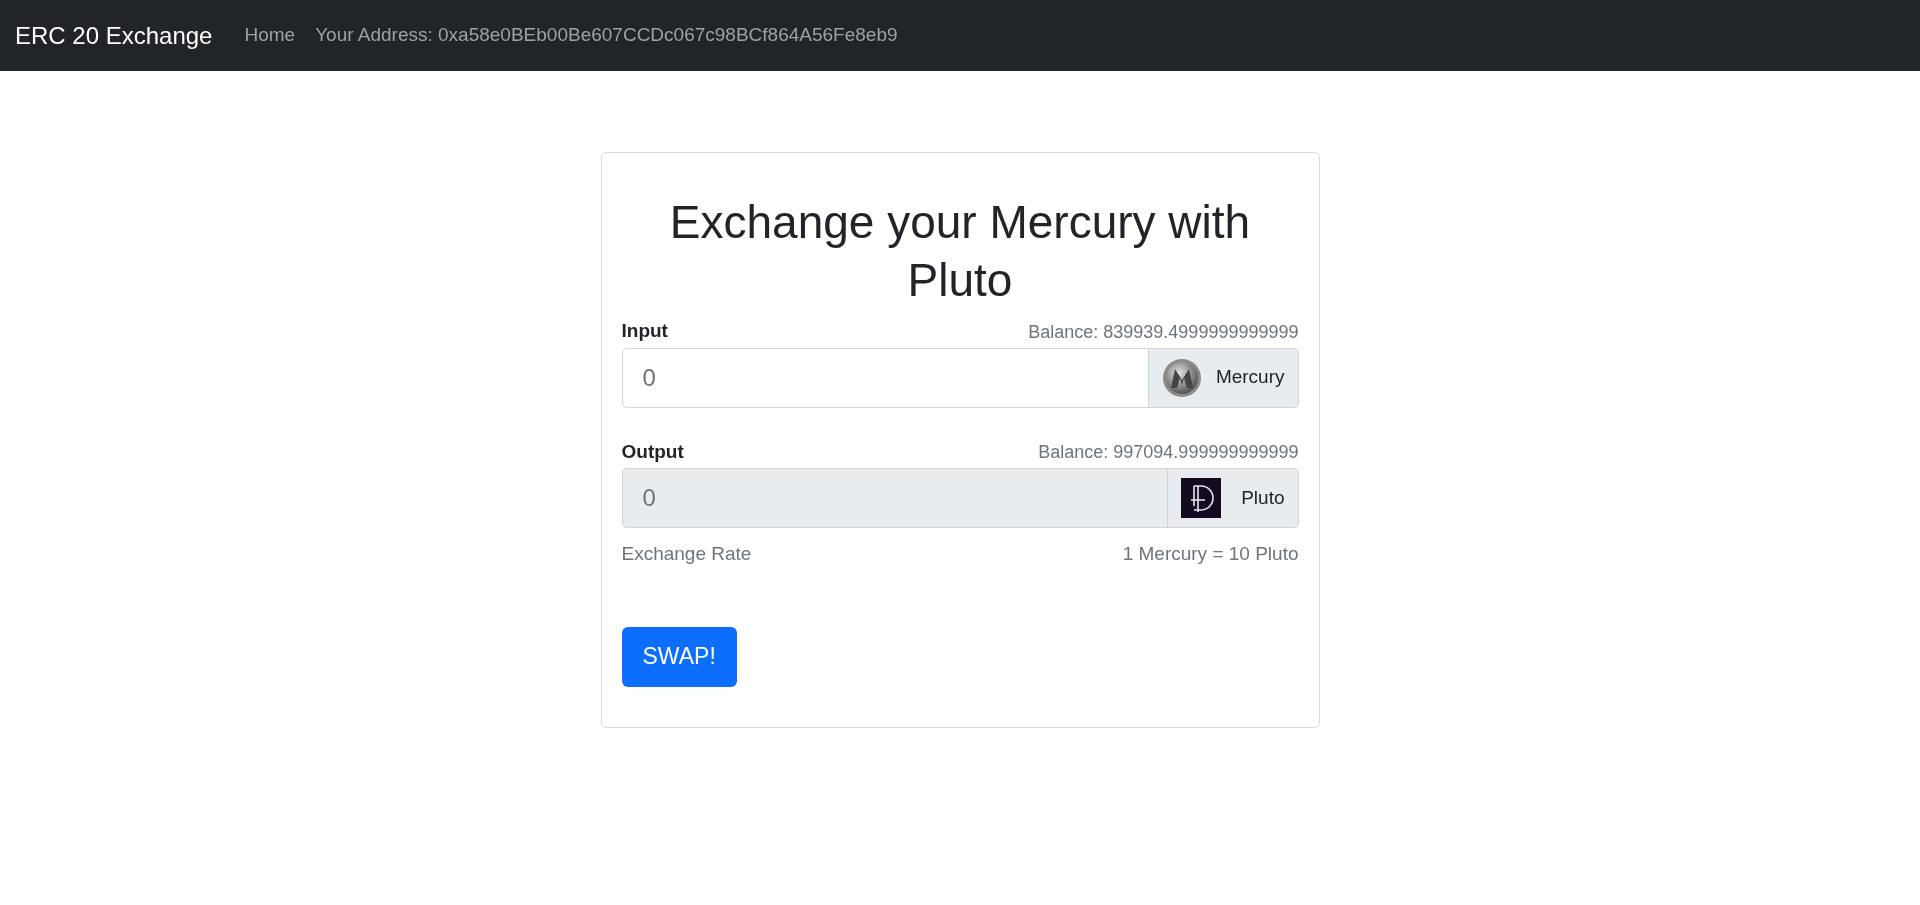 The height and width of the screenshot is (905, 1920). What do you see at coordinates (114, 35) in the screenshot?
I see `brand-link: ERC 20 Exchange` at bounding box center [114, 35].